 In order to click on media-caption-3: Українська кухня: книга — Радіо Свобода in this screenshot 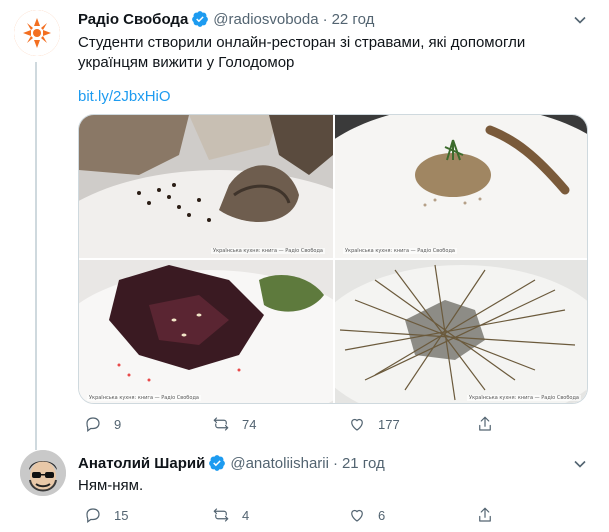, I will do `click(144, 398)`.